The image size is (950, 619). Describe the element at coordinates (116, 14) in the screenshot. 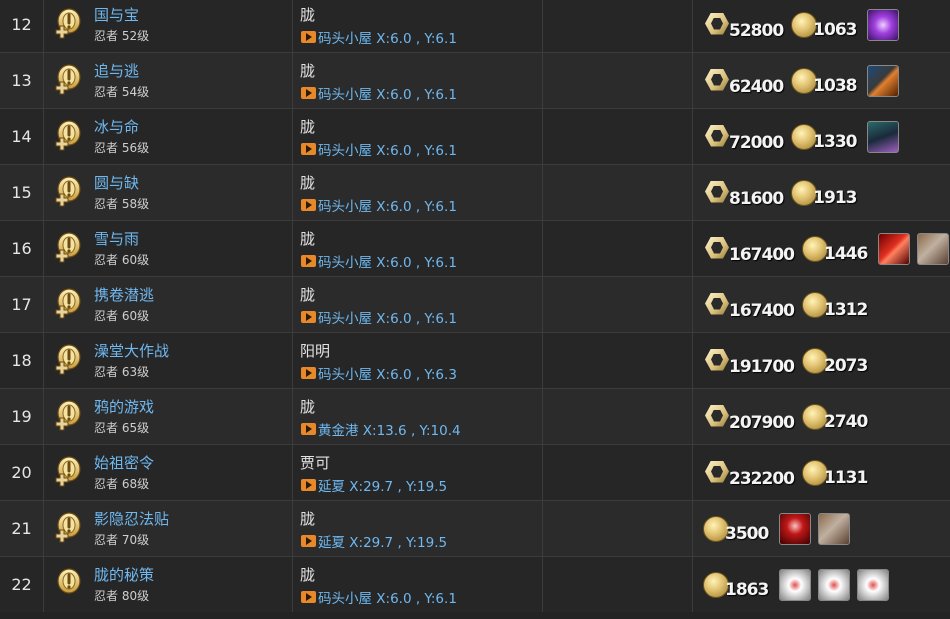

I see `quest-name-link: 国与宝` at that location.